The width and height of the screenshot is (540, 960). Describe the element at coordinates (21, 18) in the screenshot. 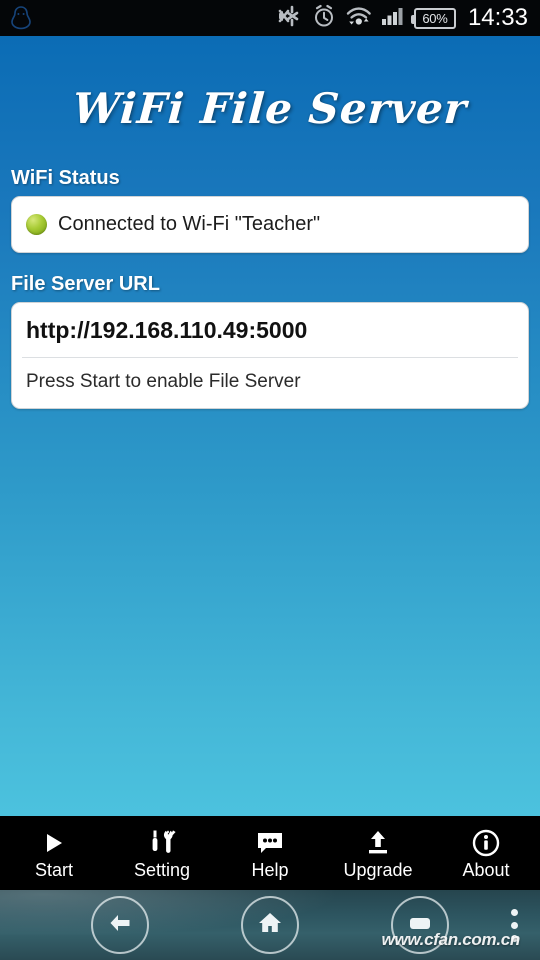

I see `qq-penguin-icon` at that location.